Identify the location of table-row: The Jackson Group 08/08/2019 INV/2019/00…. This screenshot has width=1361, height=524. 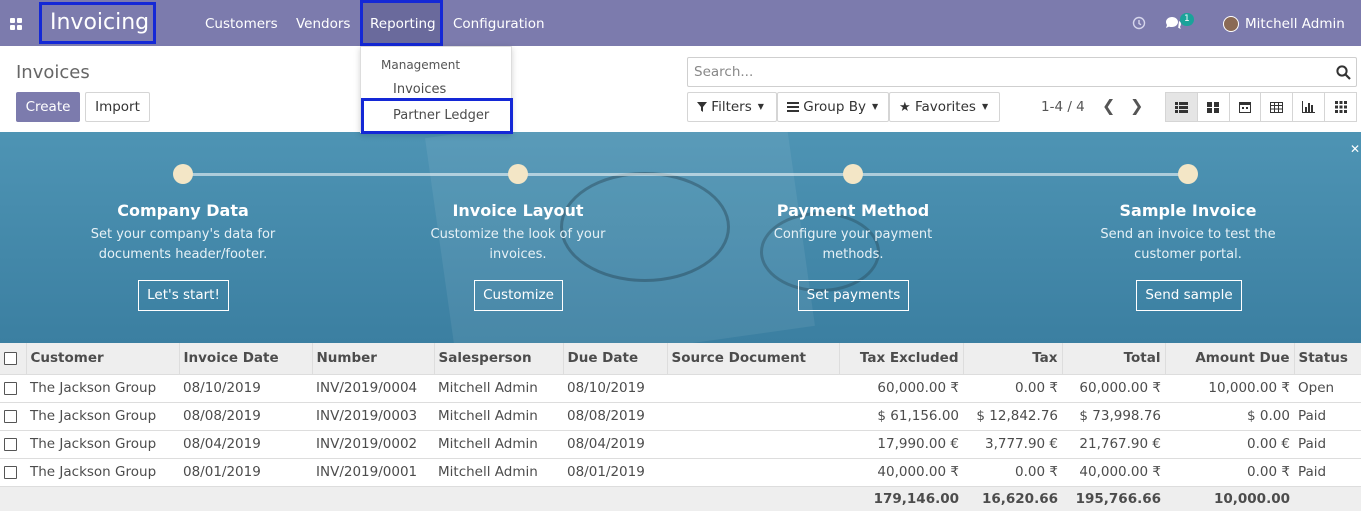
(680, 416).